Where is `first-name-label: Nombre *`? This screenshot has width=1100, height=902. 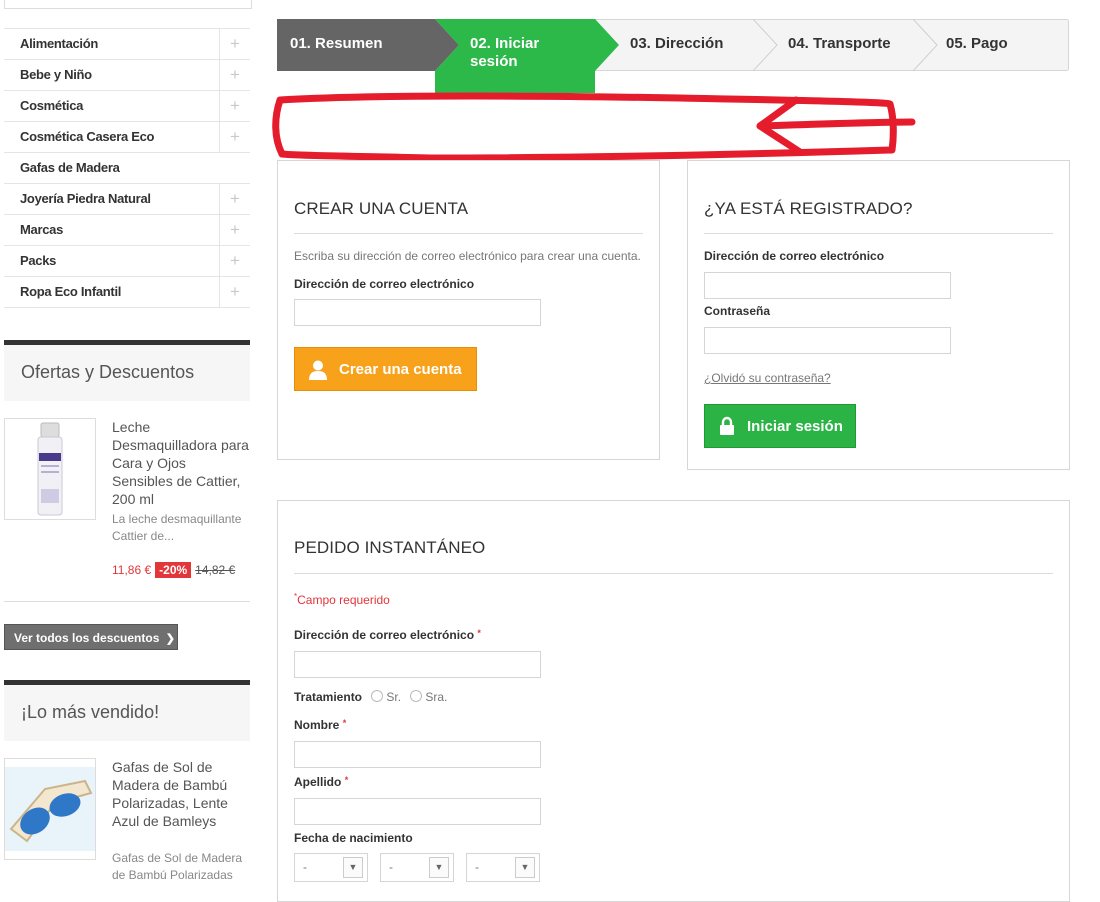 first-name-label: Nombre * is located at coordinates (320, 725).